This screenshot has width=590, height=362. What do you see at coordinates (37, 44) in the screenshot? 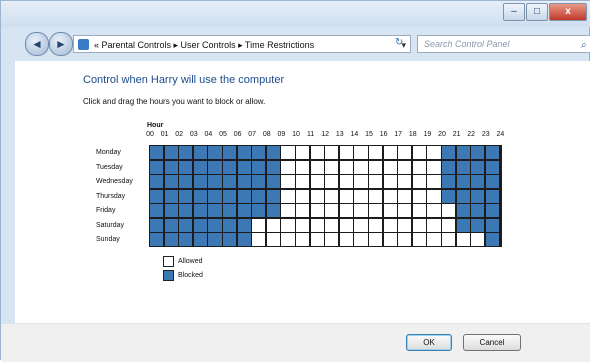
I see `back-button: ◄` at bounding box center [37, 44].